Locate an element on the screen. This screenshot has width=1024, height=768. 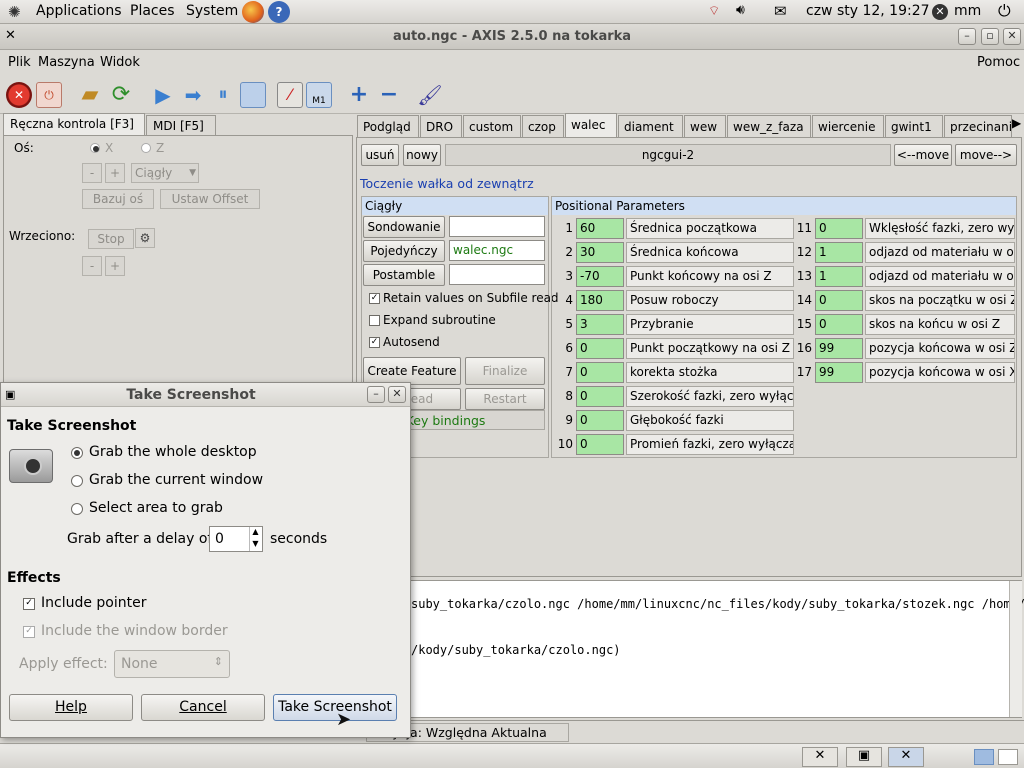
home-axis-button: Bazuj oś is located at coordinates (118, 199).